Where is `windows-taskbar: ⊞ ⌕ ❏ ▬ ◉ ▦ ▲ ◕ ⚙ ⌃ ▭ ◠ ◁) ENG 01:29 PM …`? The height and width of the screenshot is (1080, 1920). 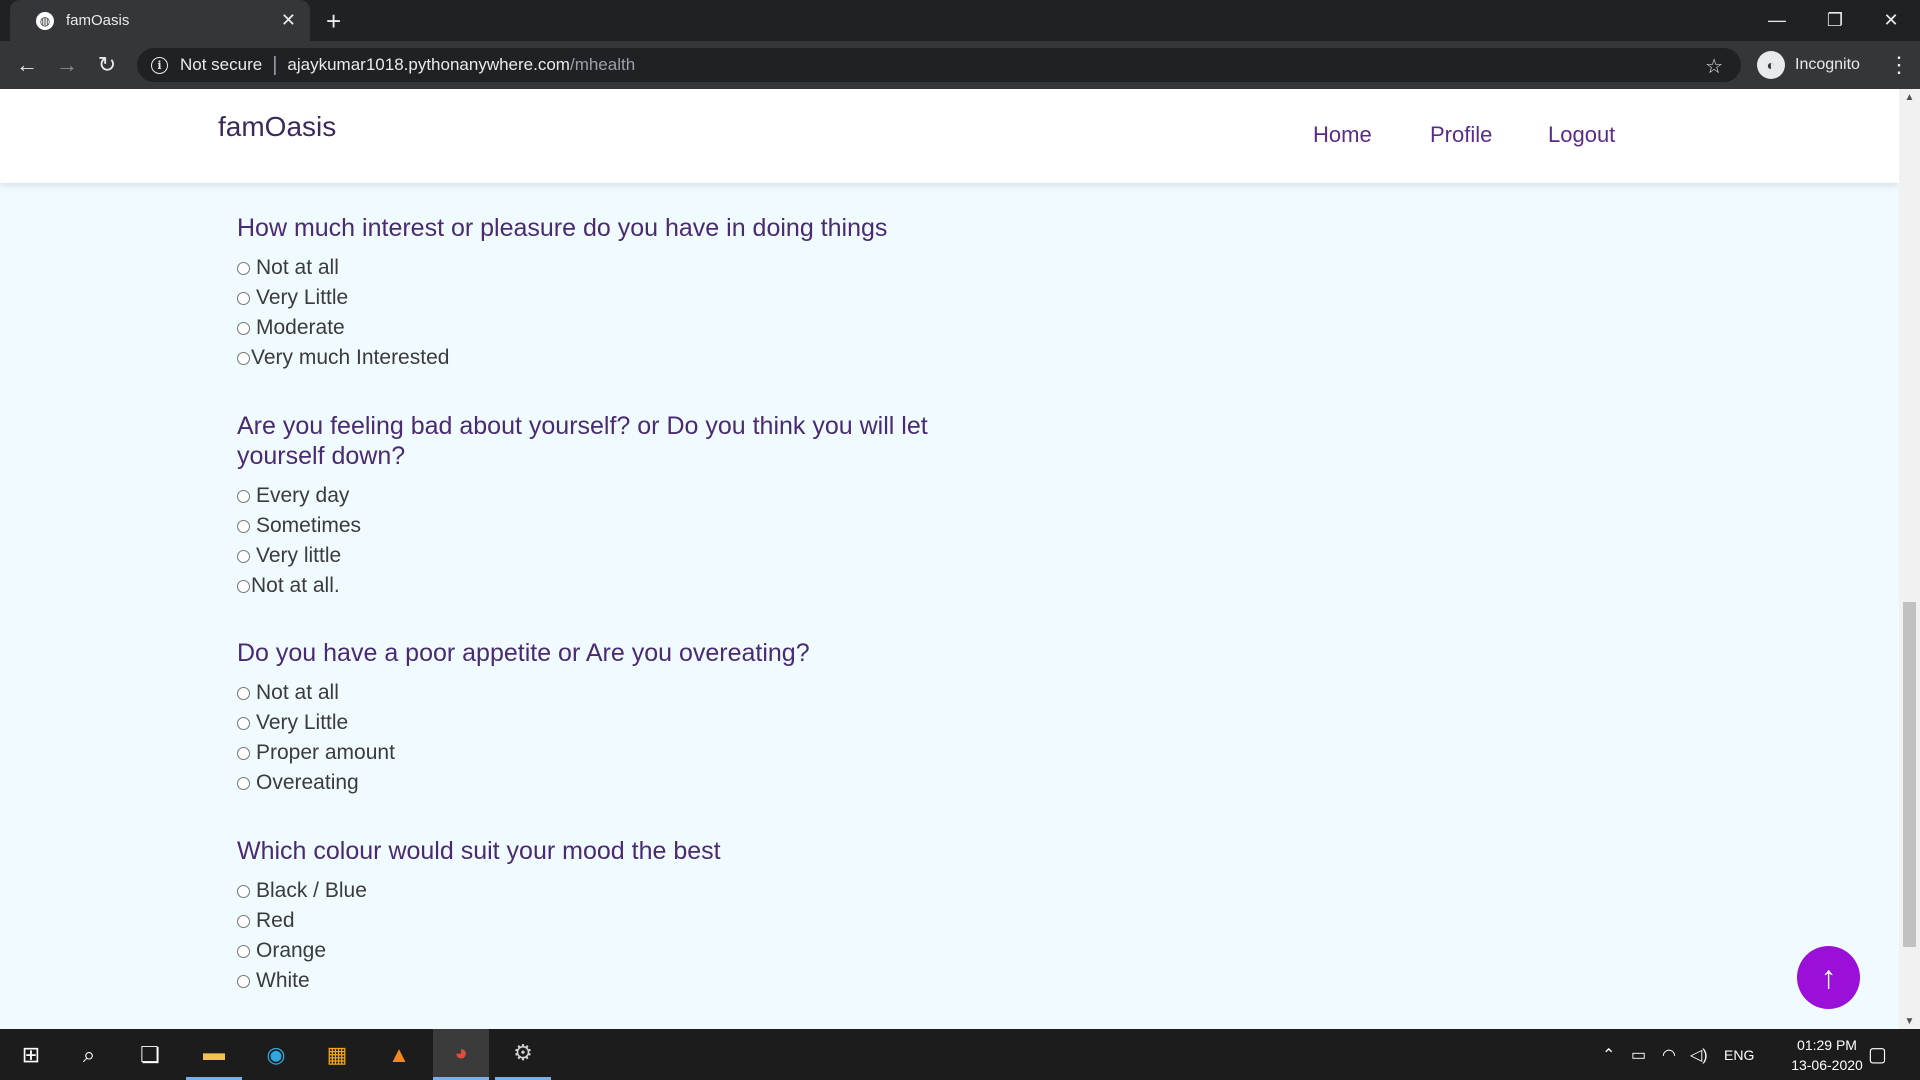 windows-taskbar: ⊞ ⌕ ❏ ▬ ◉ ▦ ▲ ◕ ⚙ ⌃ ▭ ◠ ◁) ENG 01:29 PM … is located at coordinates (960, 1054).